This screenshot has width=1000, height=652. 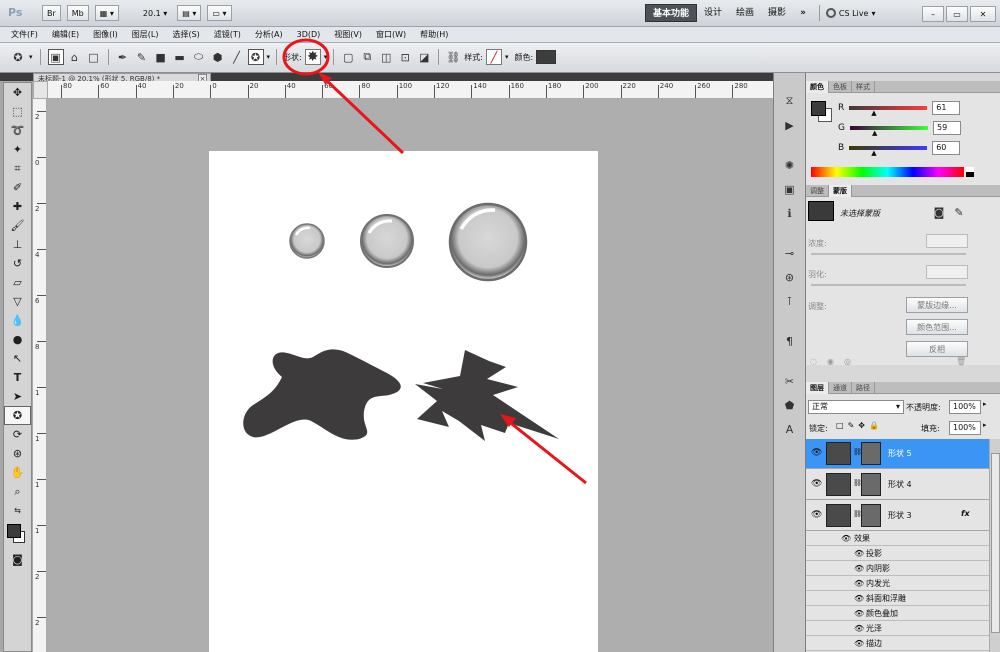 I want to click on annotation-circle, so click(x=306, y=57).